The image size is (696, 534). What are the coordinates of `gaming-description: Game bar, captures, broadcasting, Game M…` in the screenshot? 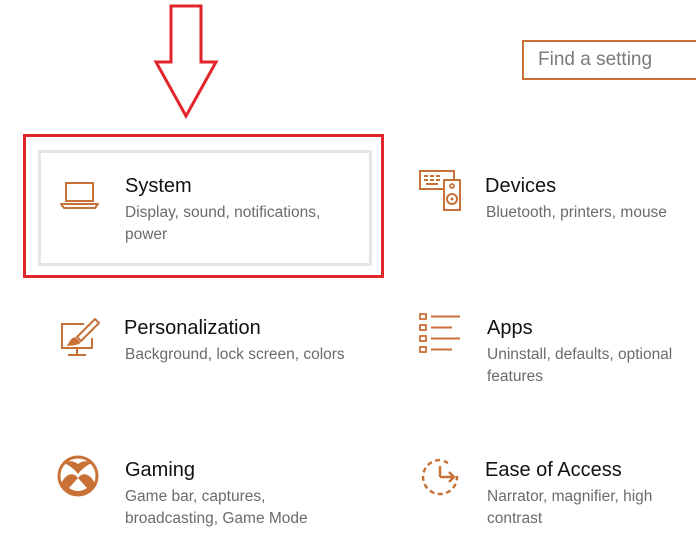 It's located at (216, 507).